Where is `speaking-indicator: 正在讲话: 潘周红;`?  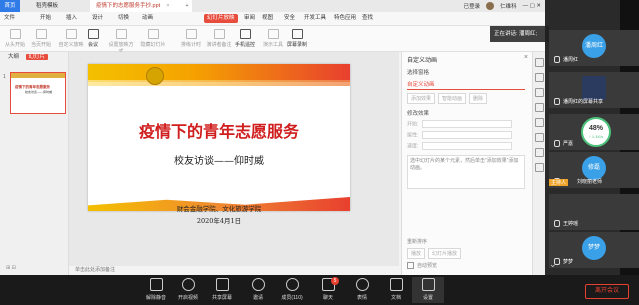
speaking-indicator: 正在讲话: 潘周红; is located at coordinates (519, 34).